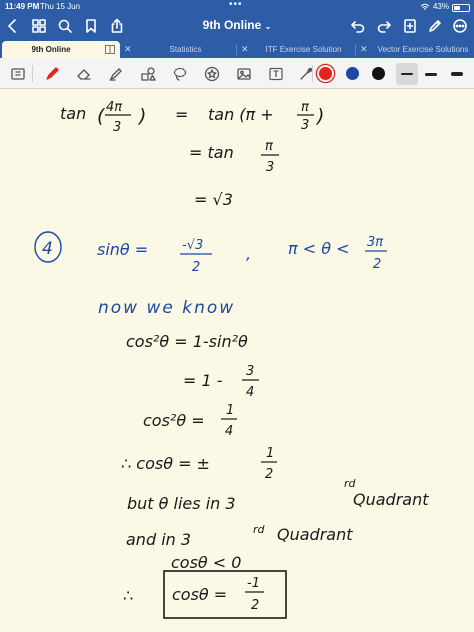 This screenshot has width=474, height=632. I want to click on note-frac-num: 4π, so click(114, 107).